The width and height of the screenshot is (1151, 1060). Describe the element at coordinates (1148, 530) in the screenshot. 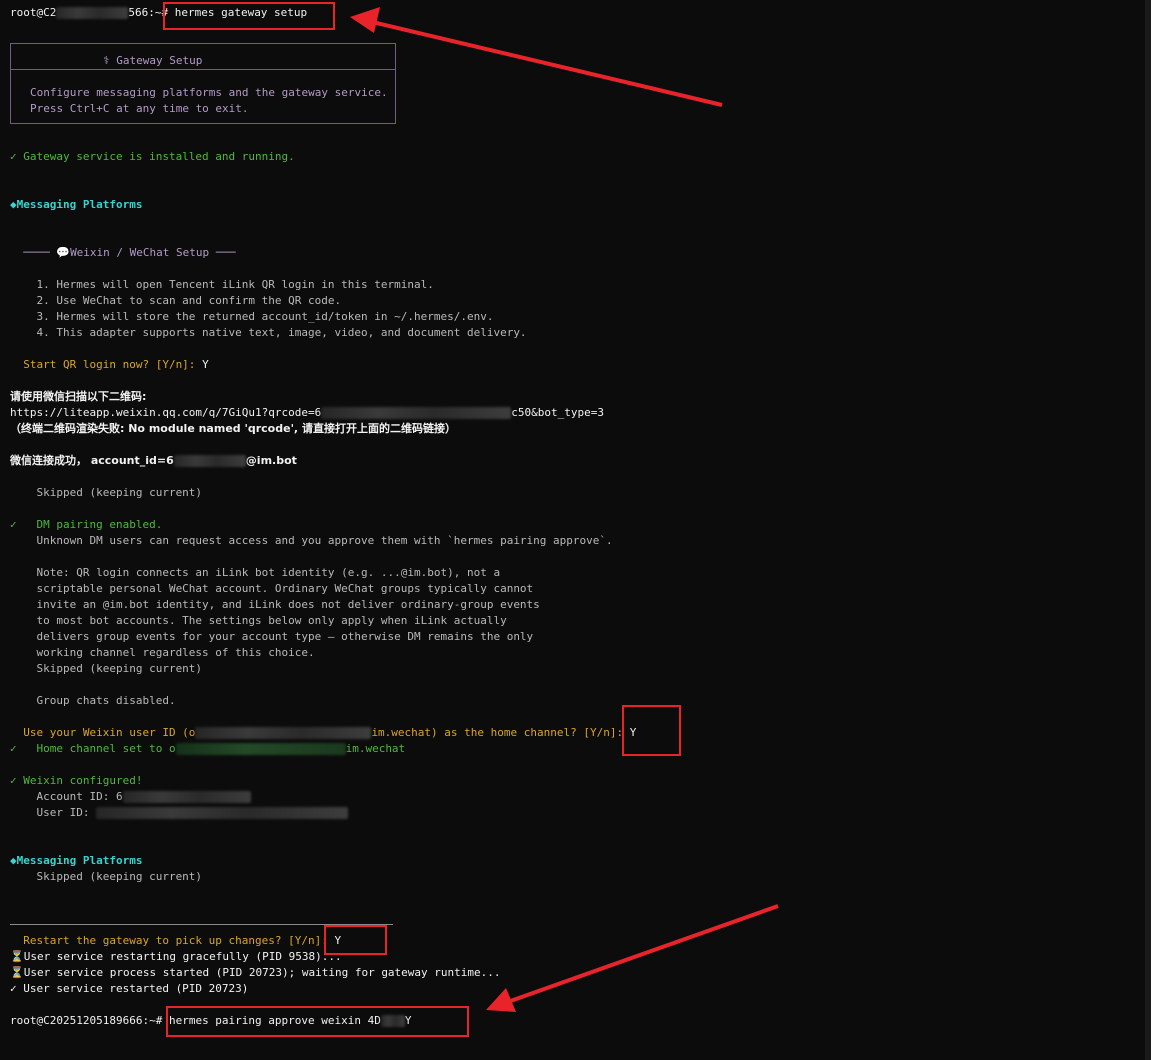

I see `scrollbar` at that location.